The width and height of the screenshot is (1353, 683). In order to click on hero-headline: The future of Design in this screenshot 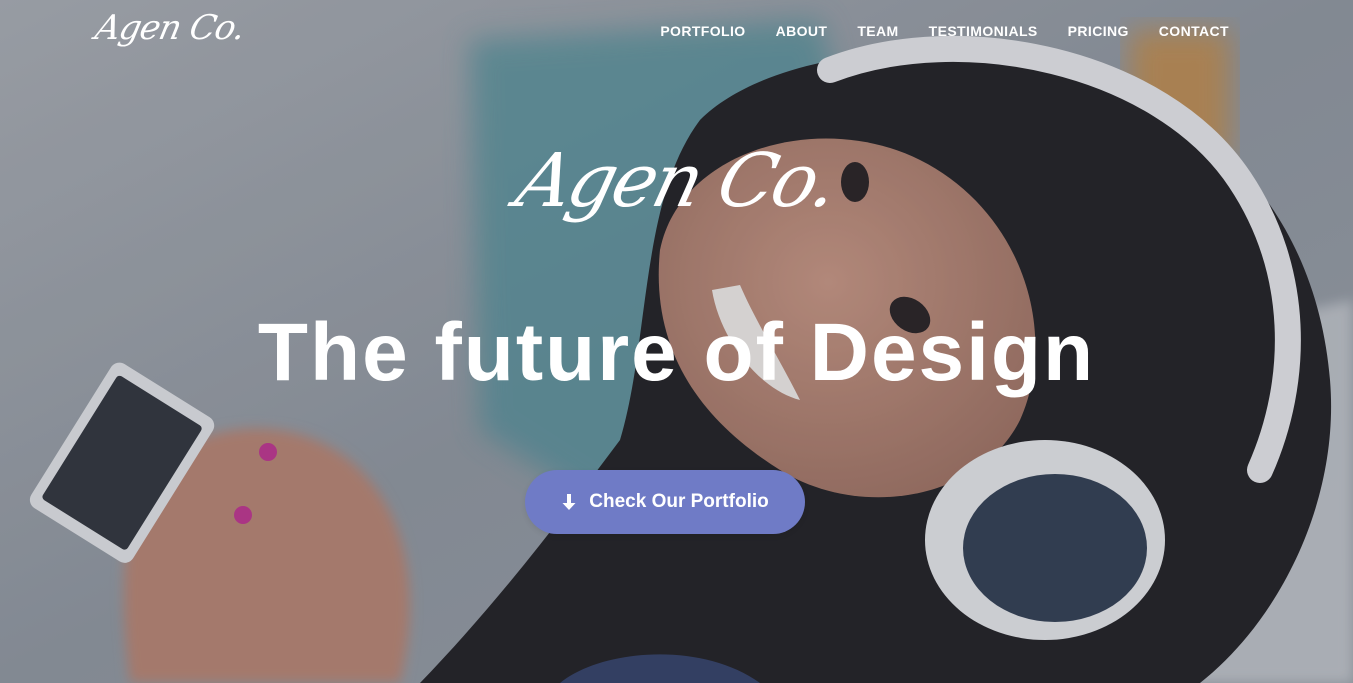, I will do `click(676, 352)`.